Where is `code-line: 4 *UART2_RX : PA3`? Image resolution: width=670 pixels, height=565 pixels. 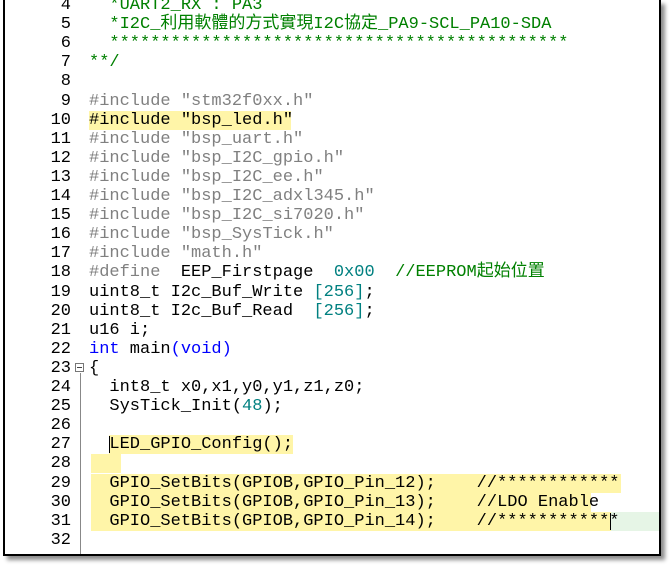
code-line: 4 *UART2_RX : PA3 is located at coordinates (332, 7).